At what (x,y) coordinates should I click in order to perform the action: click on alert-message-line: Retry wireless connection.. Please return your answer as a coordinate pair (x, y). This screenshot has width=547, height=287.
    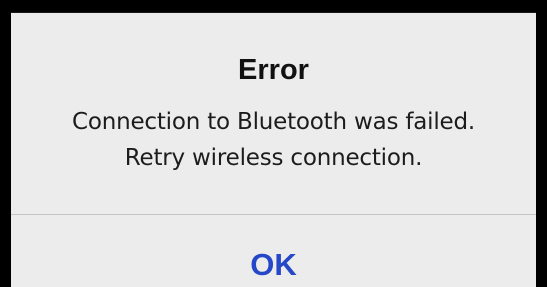
    Looking at the image, I should click on (273, 158).